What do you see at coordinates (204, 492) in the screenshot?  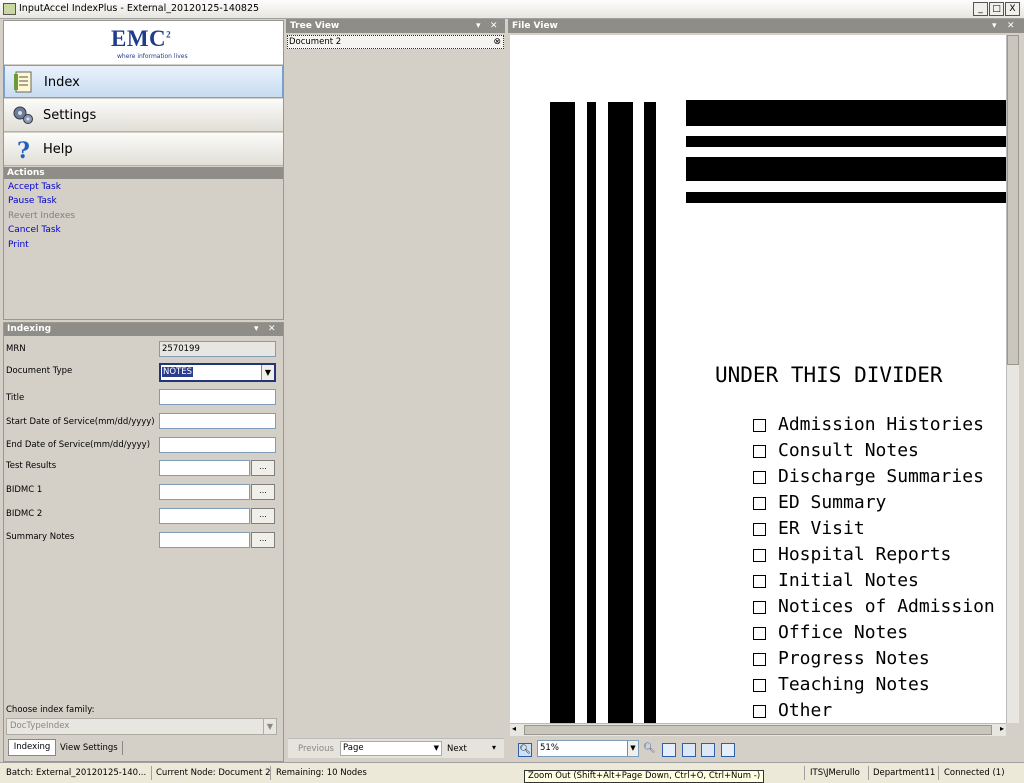 I see `bidmc1-input` at bounding box center [204, 492].